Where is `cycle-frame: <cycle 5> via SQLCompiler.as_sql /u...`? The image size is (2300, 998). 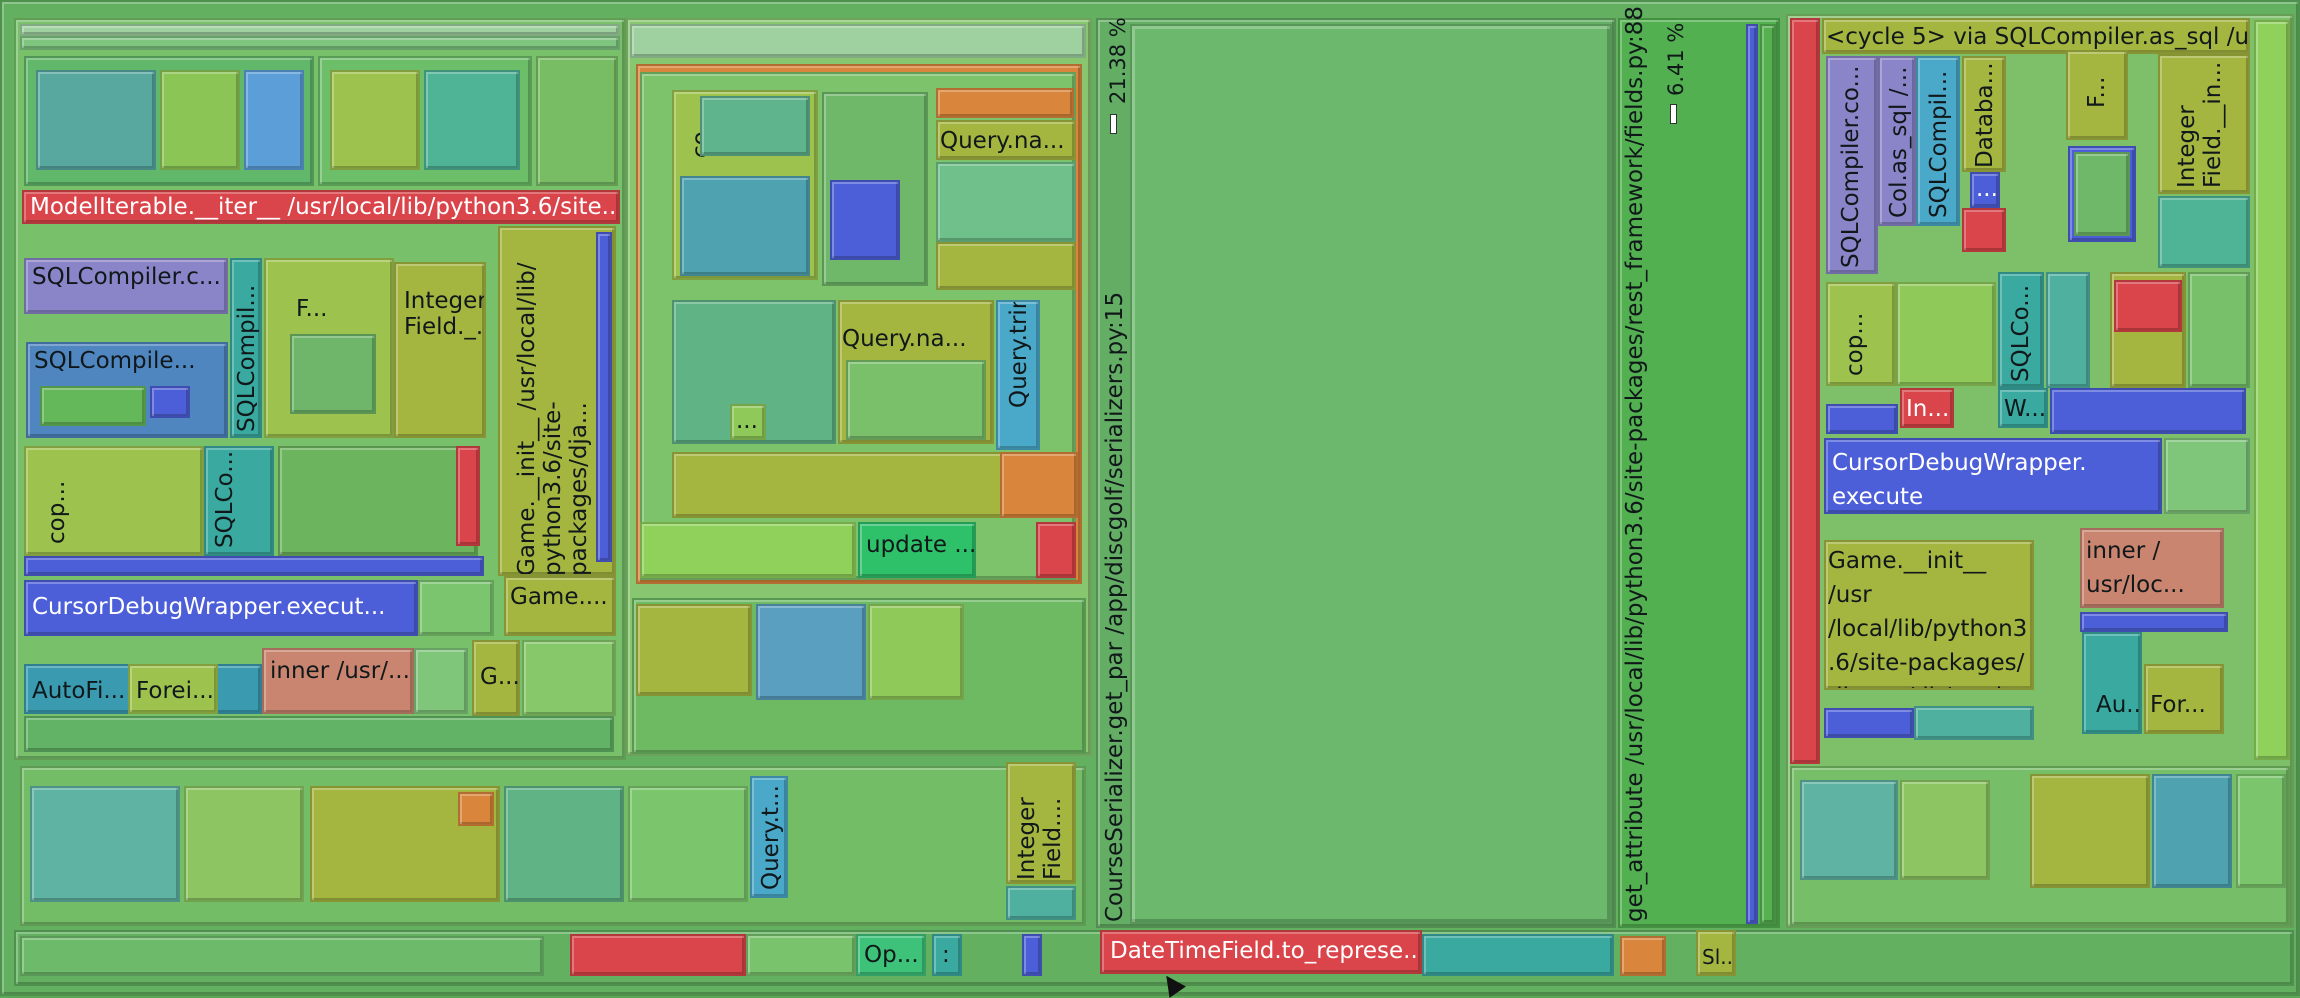
cycle-frame: <cycle 5> via SQLCompiler.as_sql /u... is located at coordinates (2036, 36).